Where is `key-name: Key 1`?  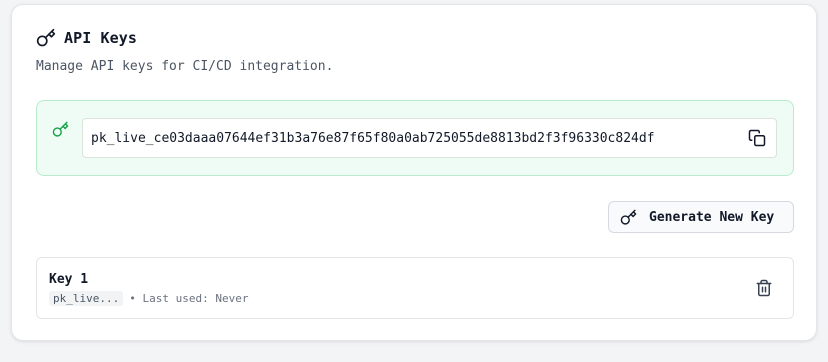 key-name: Key 1 is located at coordinates (69, 279).